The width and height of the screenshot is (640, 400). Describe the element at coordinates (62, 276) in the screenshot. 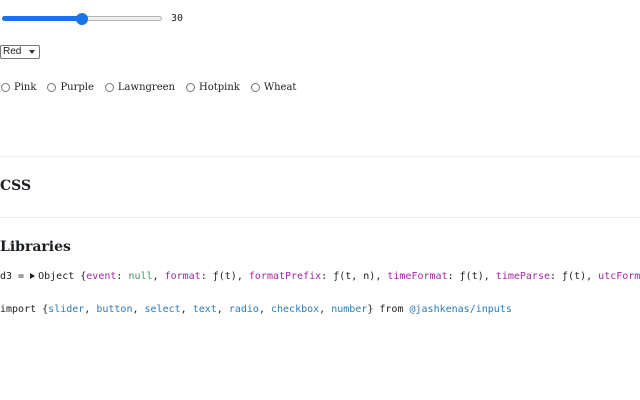

I see `object-label: Object {` at that location.